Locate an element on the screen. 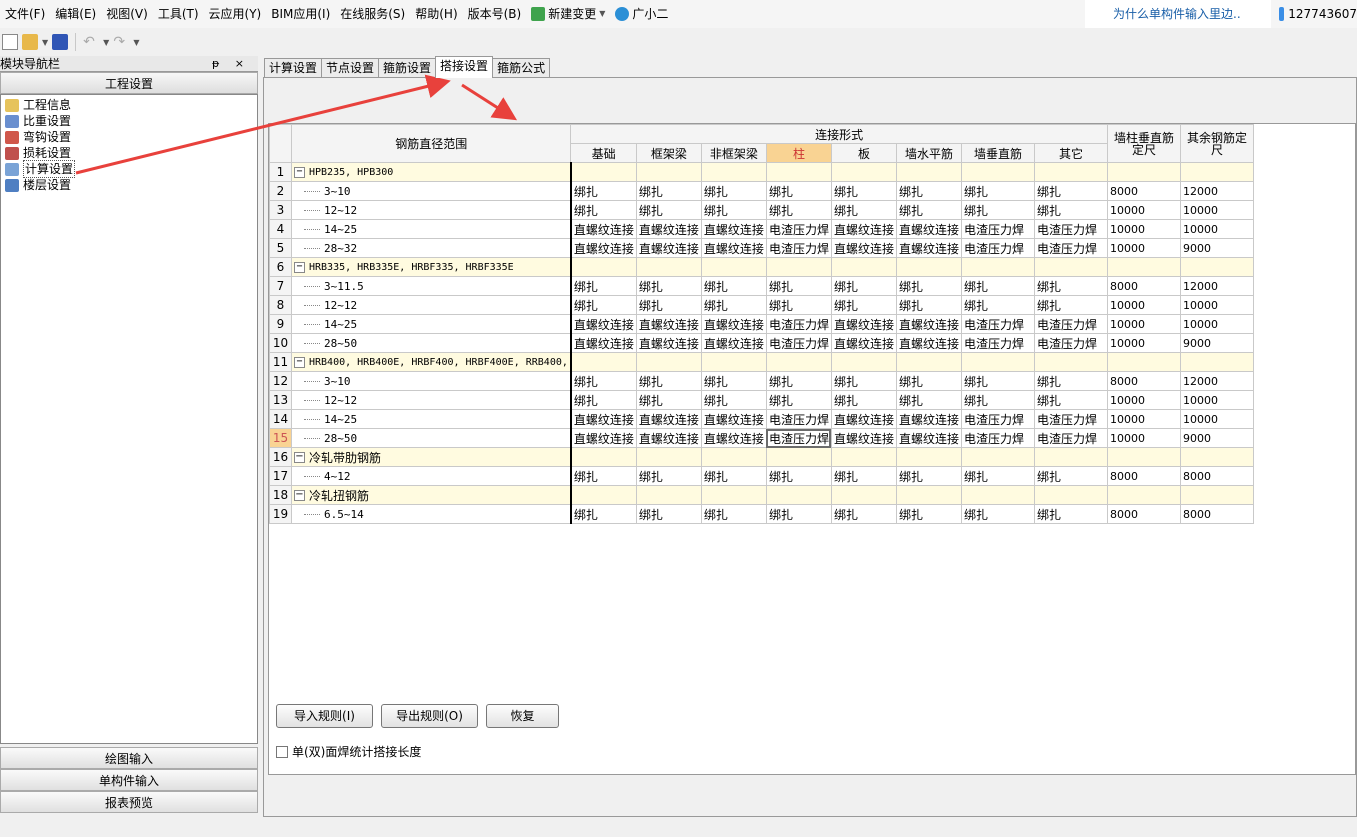 This screenshot has height=837, width=1357. menu-version: 版本号(B) is located at coordinates (495, 14).